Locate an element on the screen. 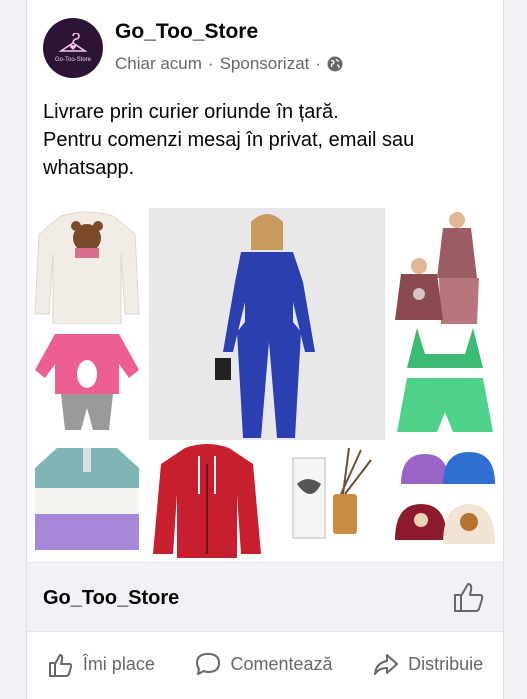  sponsored-label: Sponsorizat is located at coordinates (265, 64).